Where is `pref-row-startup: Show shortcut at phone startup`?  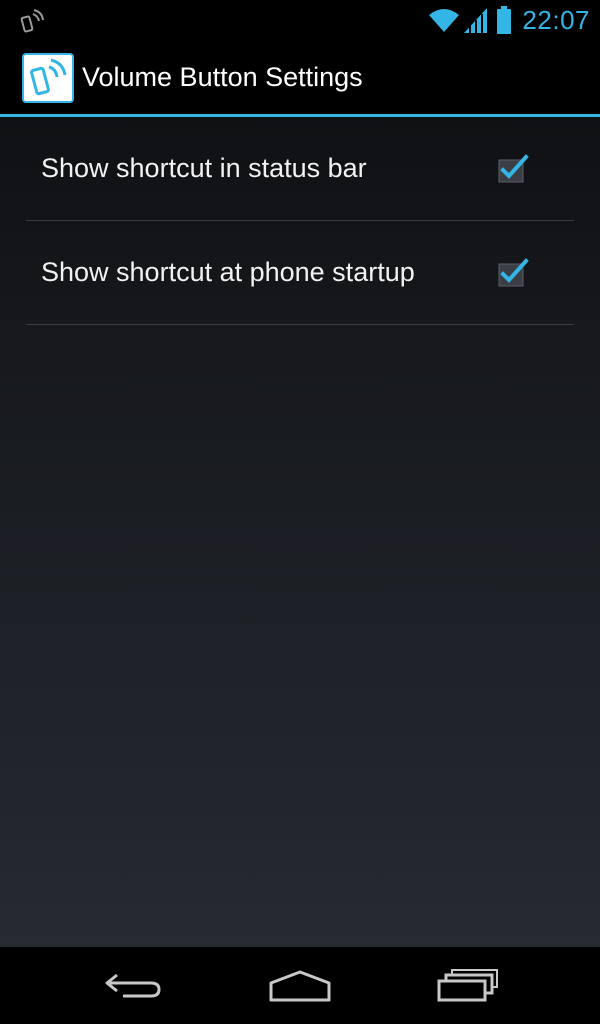 pref-row-startup: Show shortcut at phone startup is located at coordinates (300, 273).